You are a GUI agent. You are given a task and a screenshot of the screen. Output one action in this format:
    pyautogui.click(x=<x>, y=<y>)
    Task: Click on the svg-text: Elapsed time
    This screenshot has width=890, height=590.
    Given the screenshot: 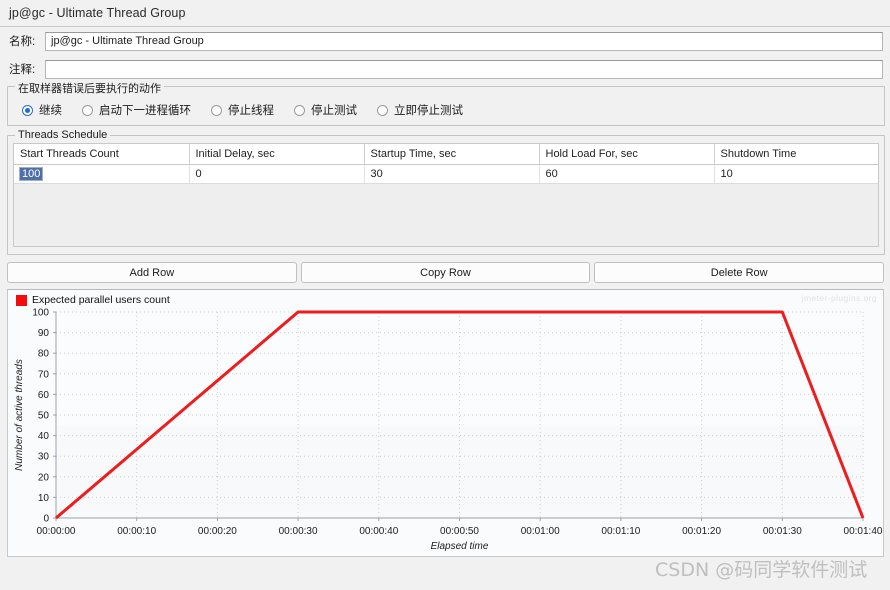 What is the action you would take?
    pyautogui.click(x=460, y=546)
    